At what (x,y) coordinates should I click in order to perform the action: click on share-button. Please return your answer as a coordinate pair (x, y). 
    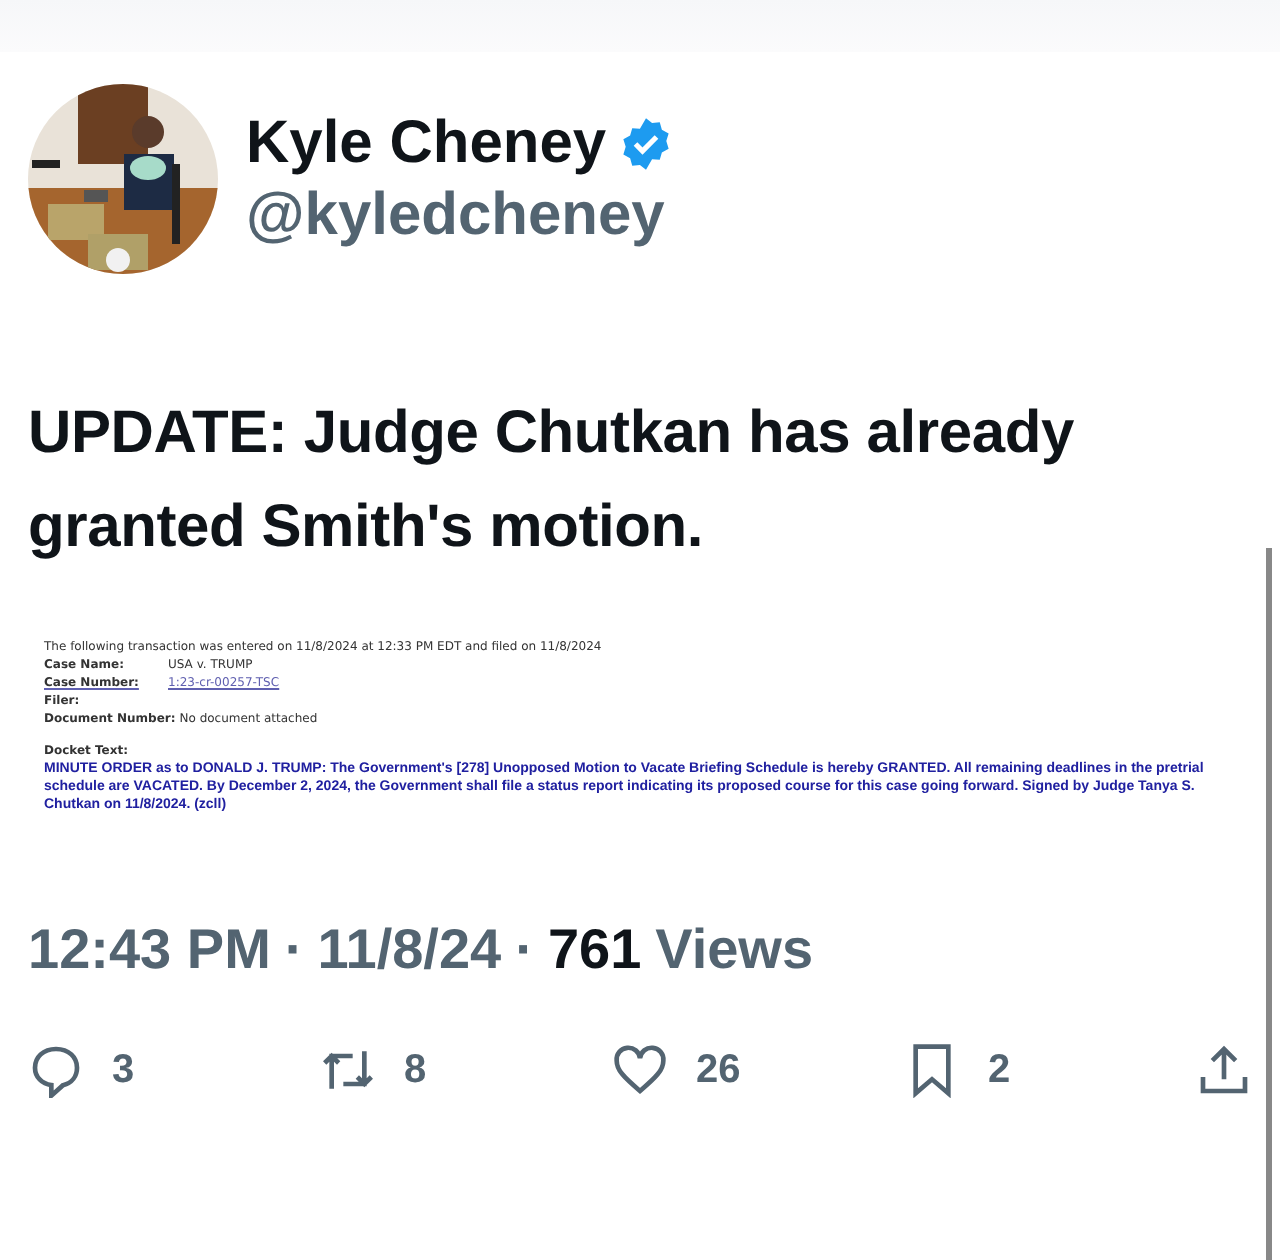
    Looking at the image, I should click on (1224, 1070).